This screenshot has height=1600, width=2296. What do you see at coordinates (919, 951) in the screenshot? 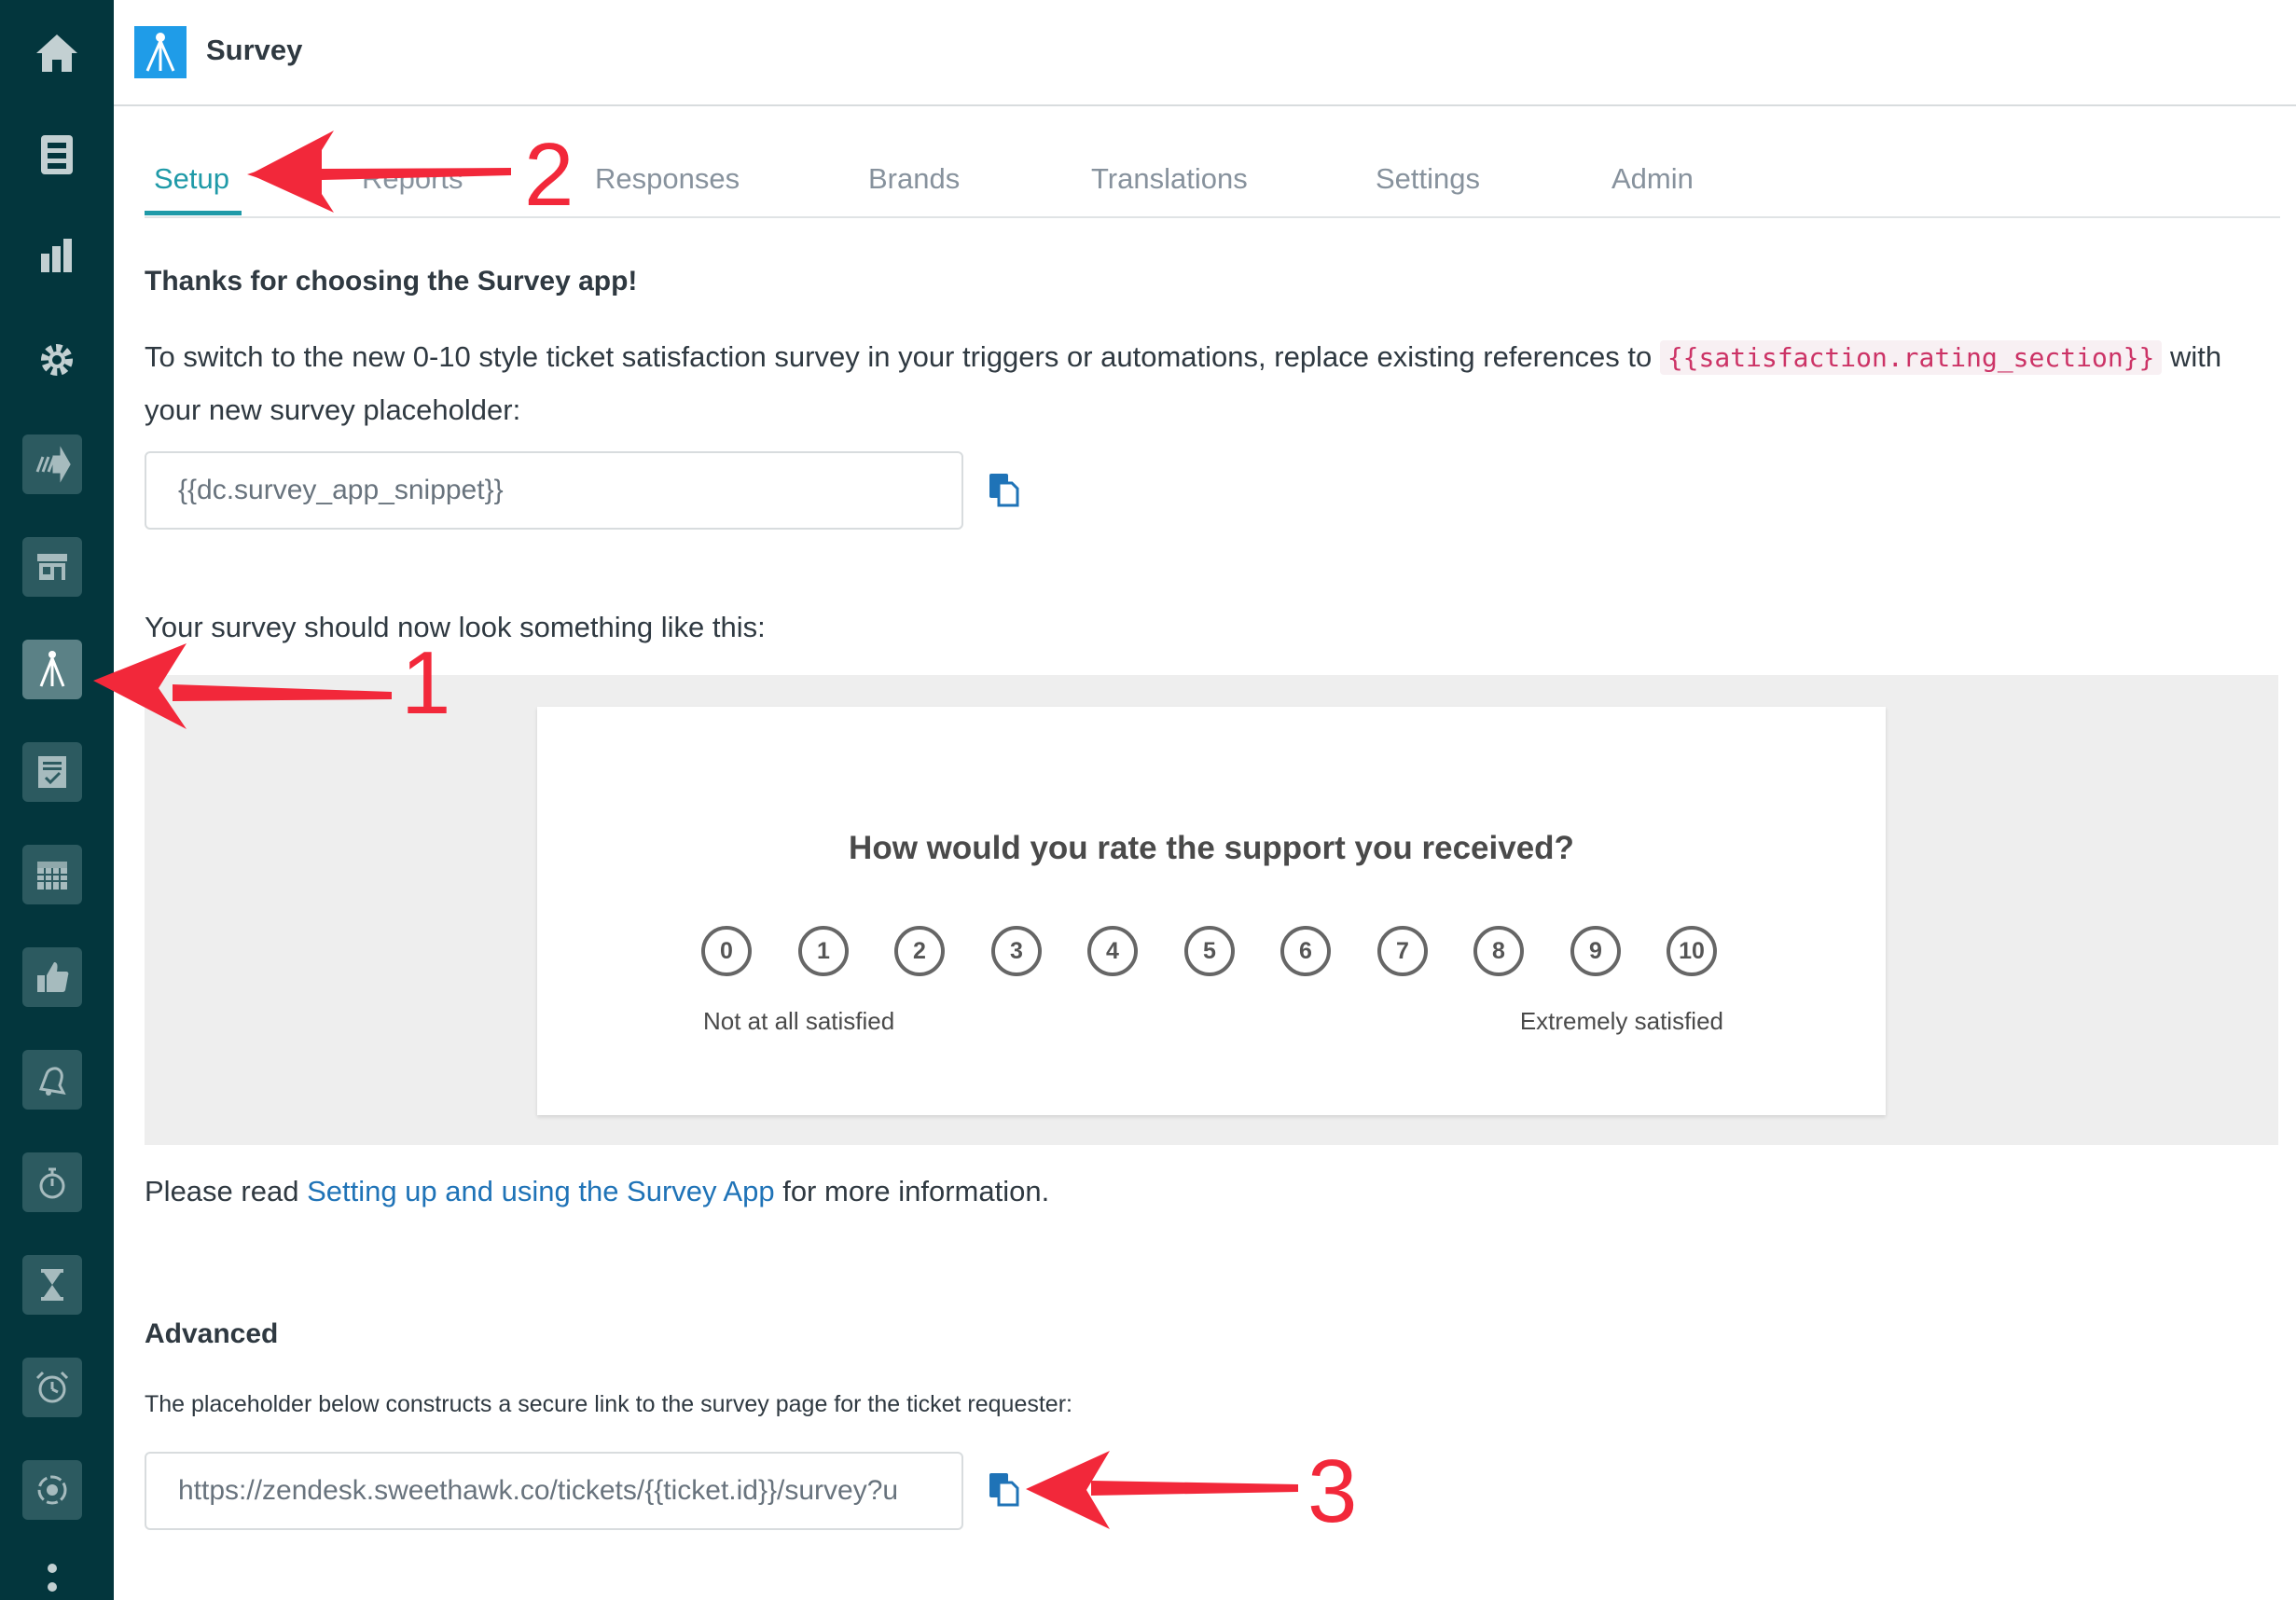
I see `rating-option: 2` at bounding box center [919, 951].